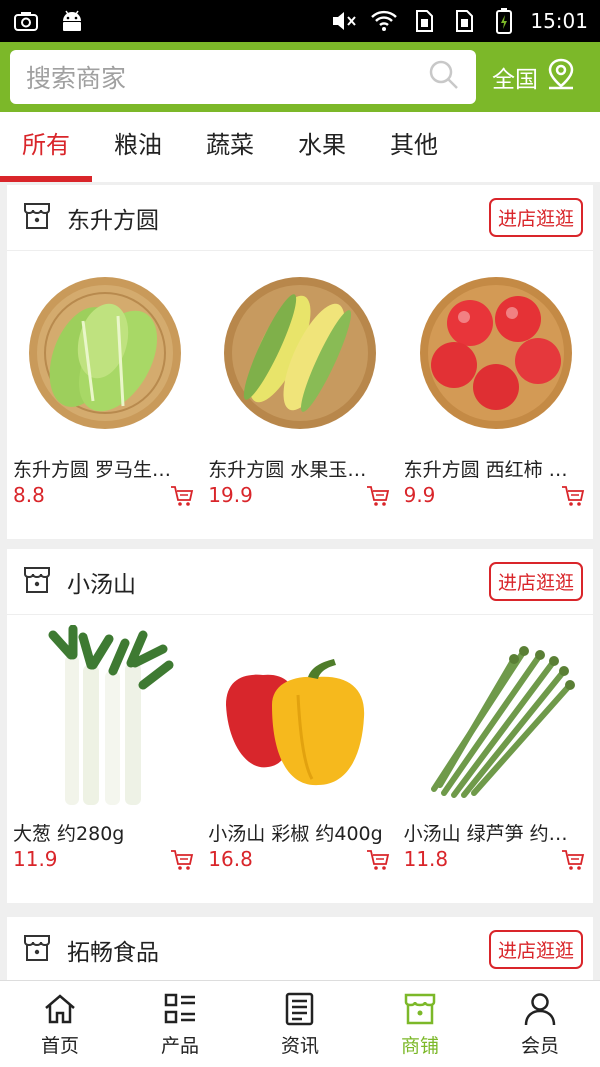 The height and width of the screenshot is (1067, 600). I want to click on home-icon, so click(60, 1008).